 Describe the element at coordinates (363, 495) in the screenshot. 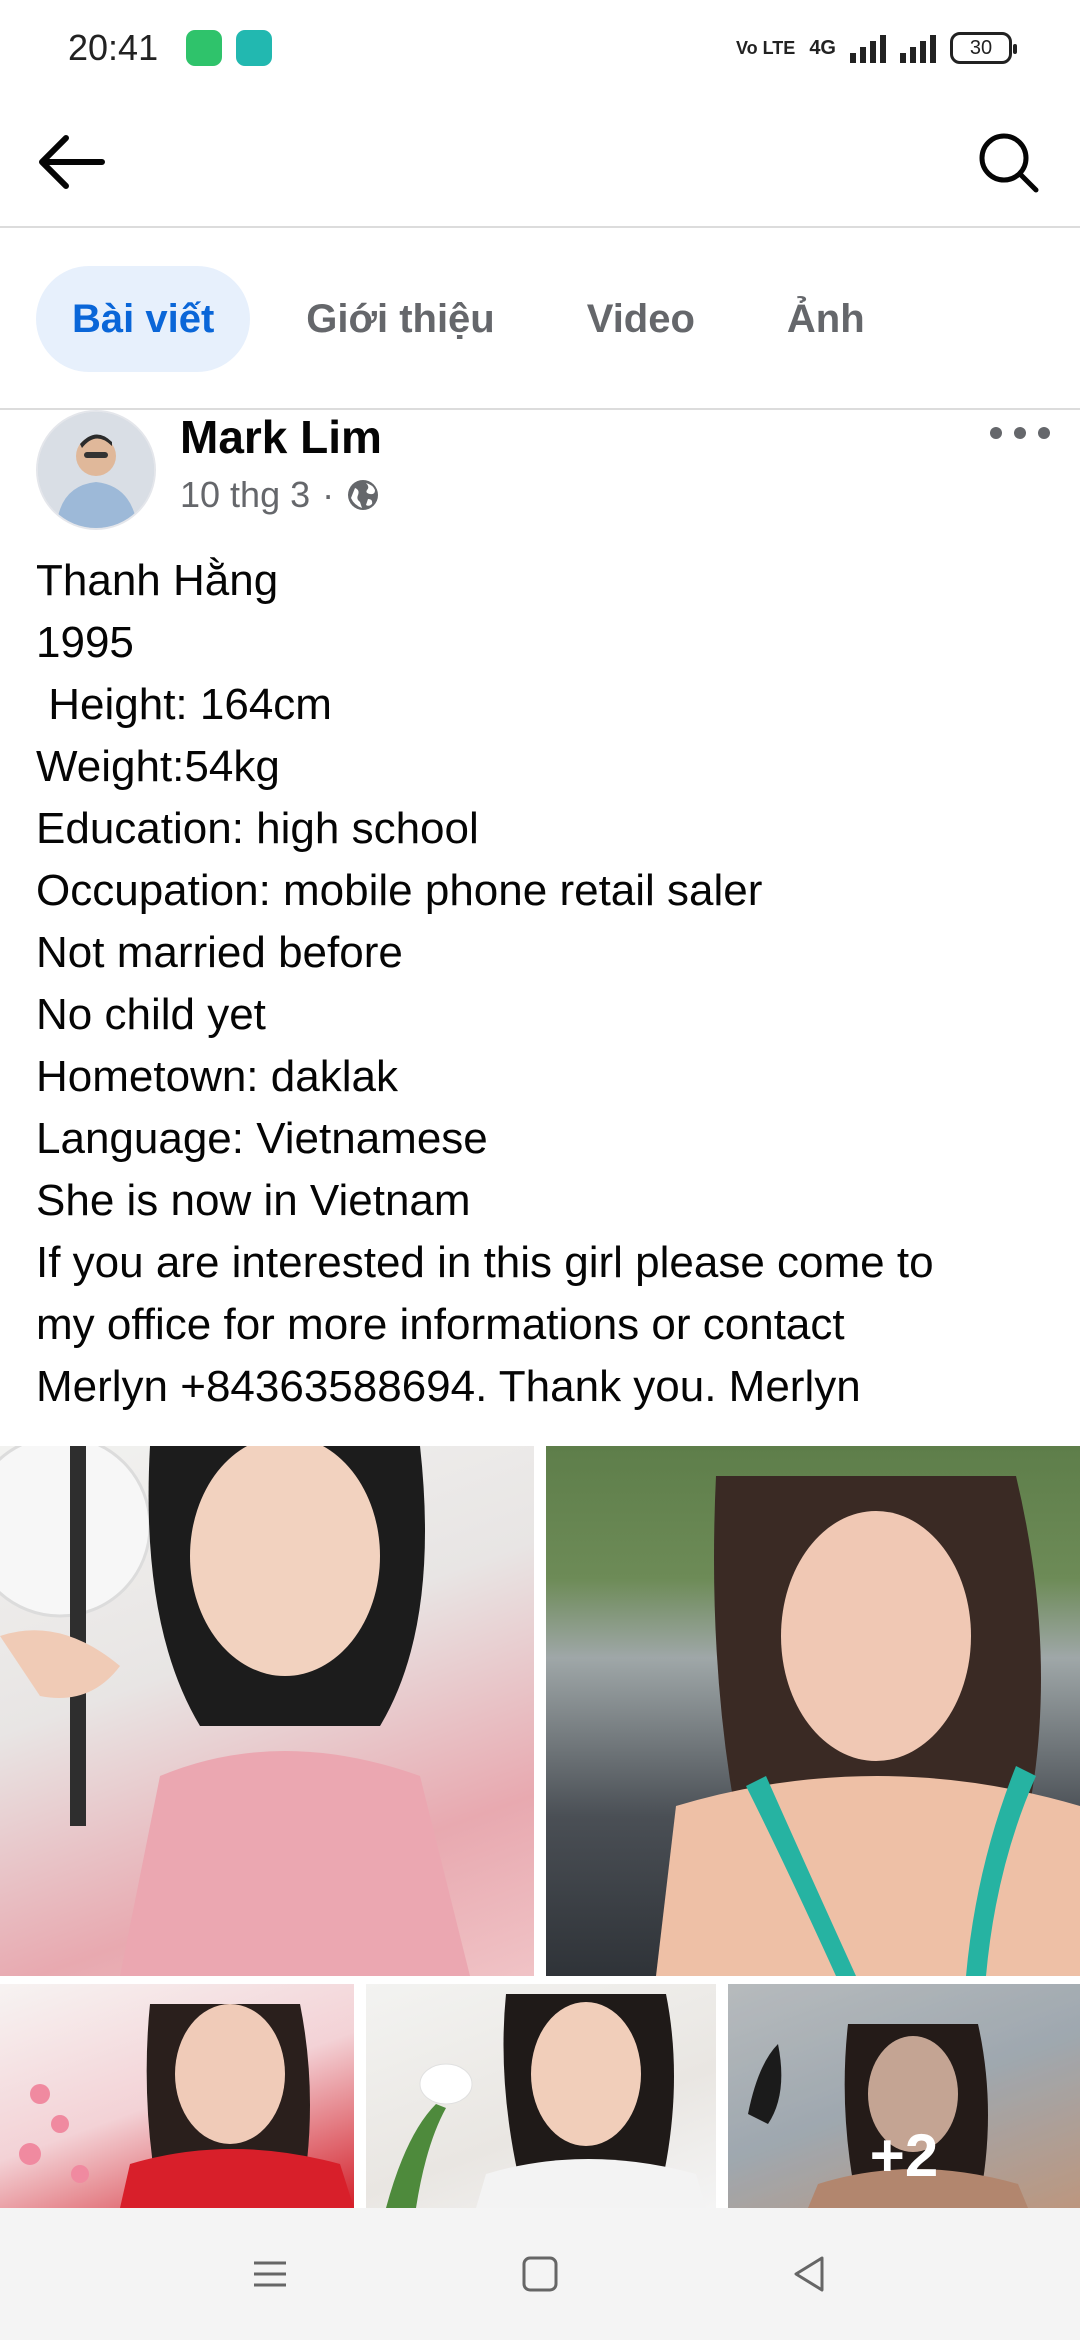

I see `globe-icon` at that location.